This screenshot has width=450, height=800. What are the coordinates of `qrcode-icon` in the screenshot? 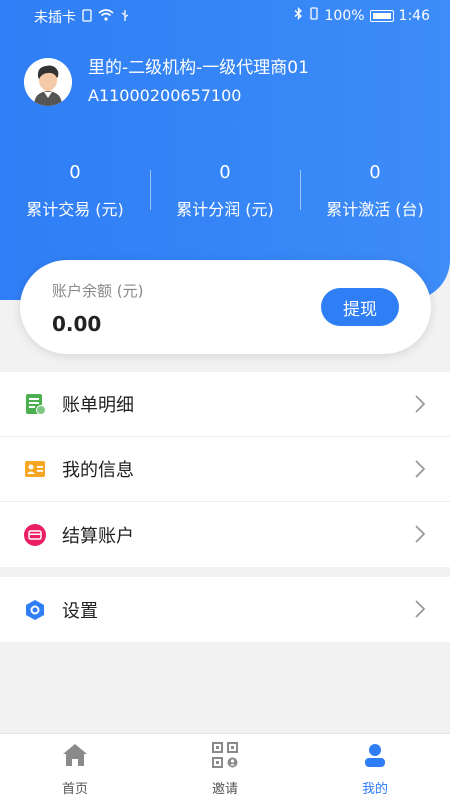 It's located at (225, 757).